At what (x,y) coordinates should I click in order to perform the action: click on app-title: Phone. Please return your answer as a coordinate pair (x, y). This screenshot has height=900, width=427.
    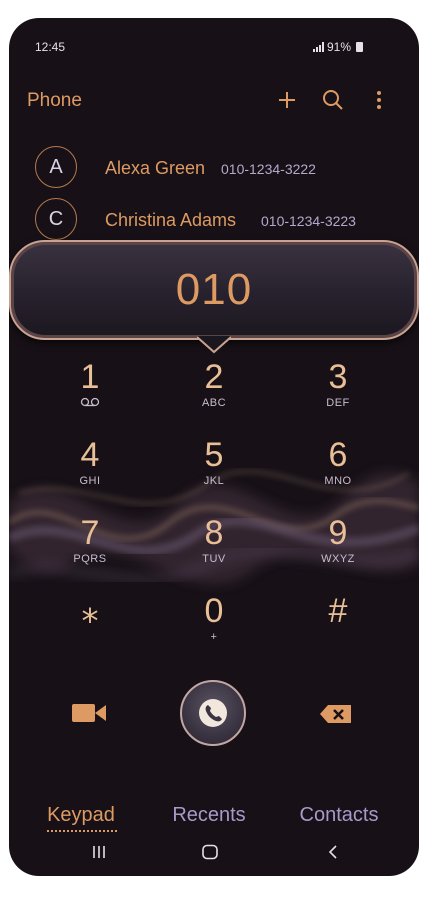
    Looking at the image, I should click on (54, 100).